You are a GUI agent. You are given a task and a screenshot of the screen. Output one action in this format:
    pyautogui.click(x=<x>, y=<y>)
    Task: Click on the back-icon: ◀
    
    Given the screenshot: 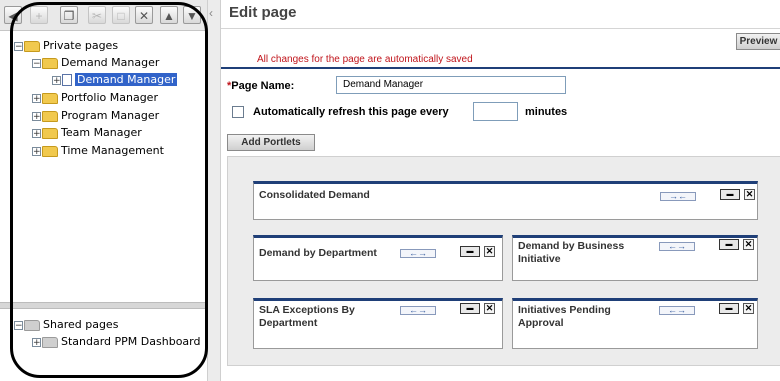 What is the action you would take?
    pyautogui.click(x=13, y=15)
    